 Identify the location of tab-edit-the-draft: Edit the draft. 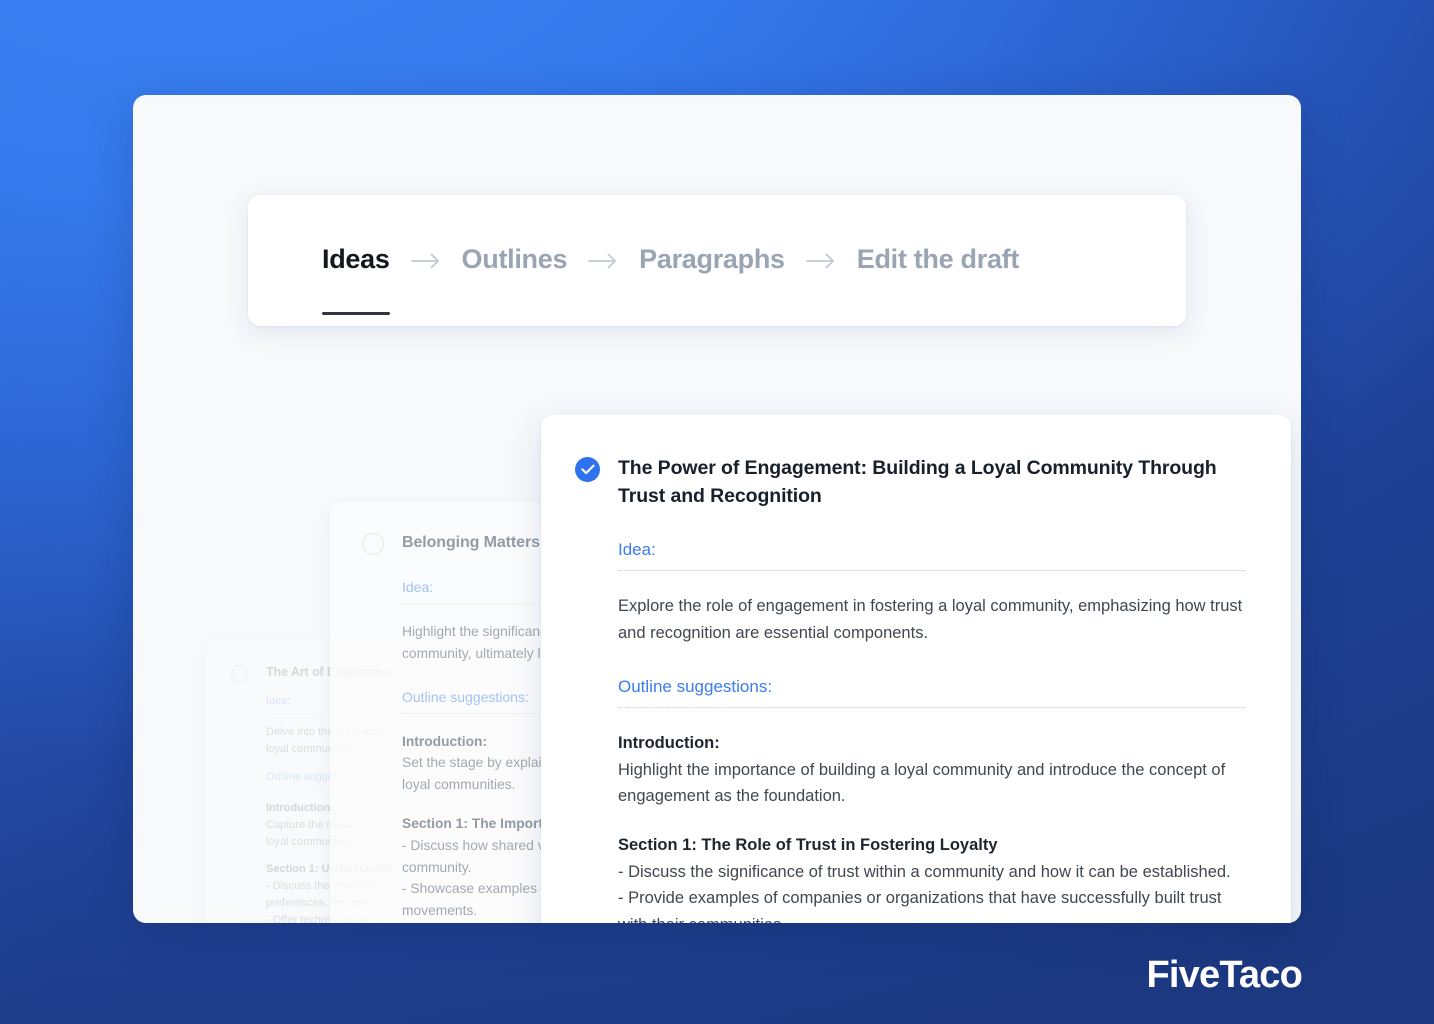
(938, 260).